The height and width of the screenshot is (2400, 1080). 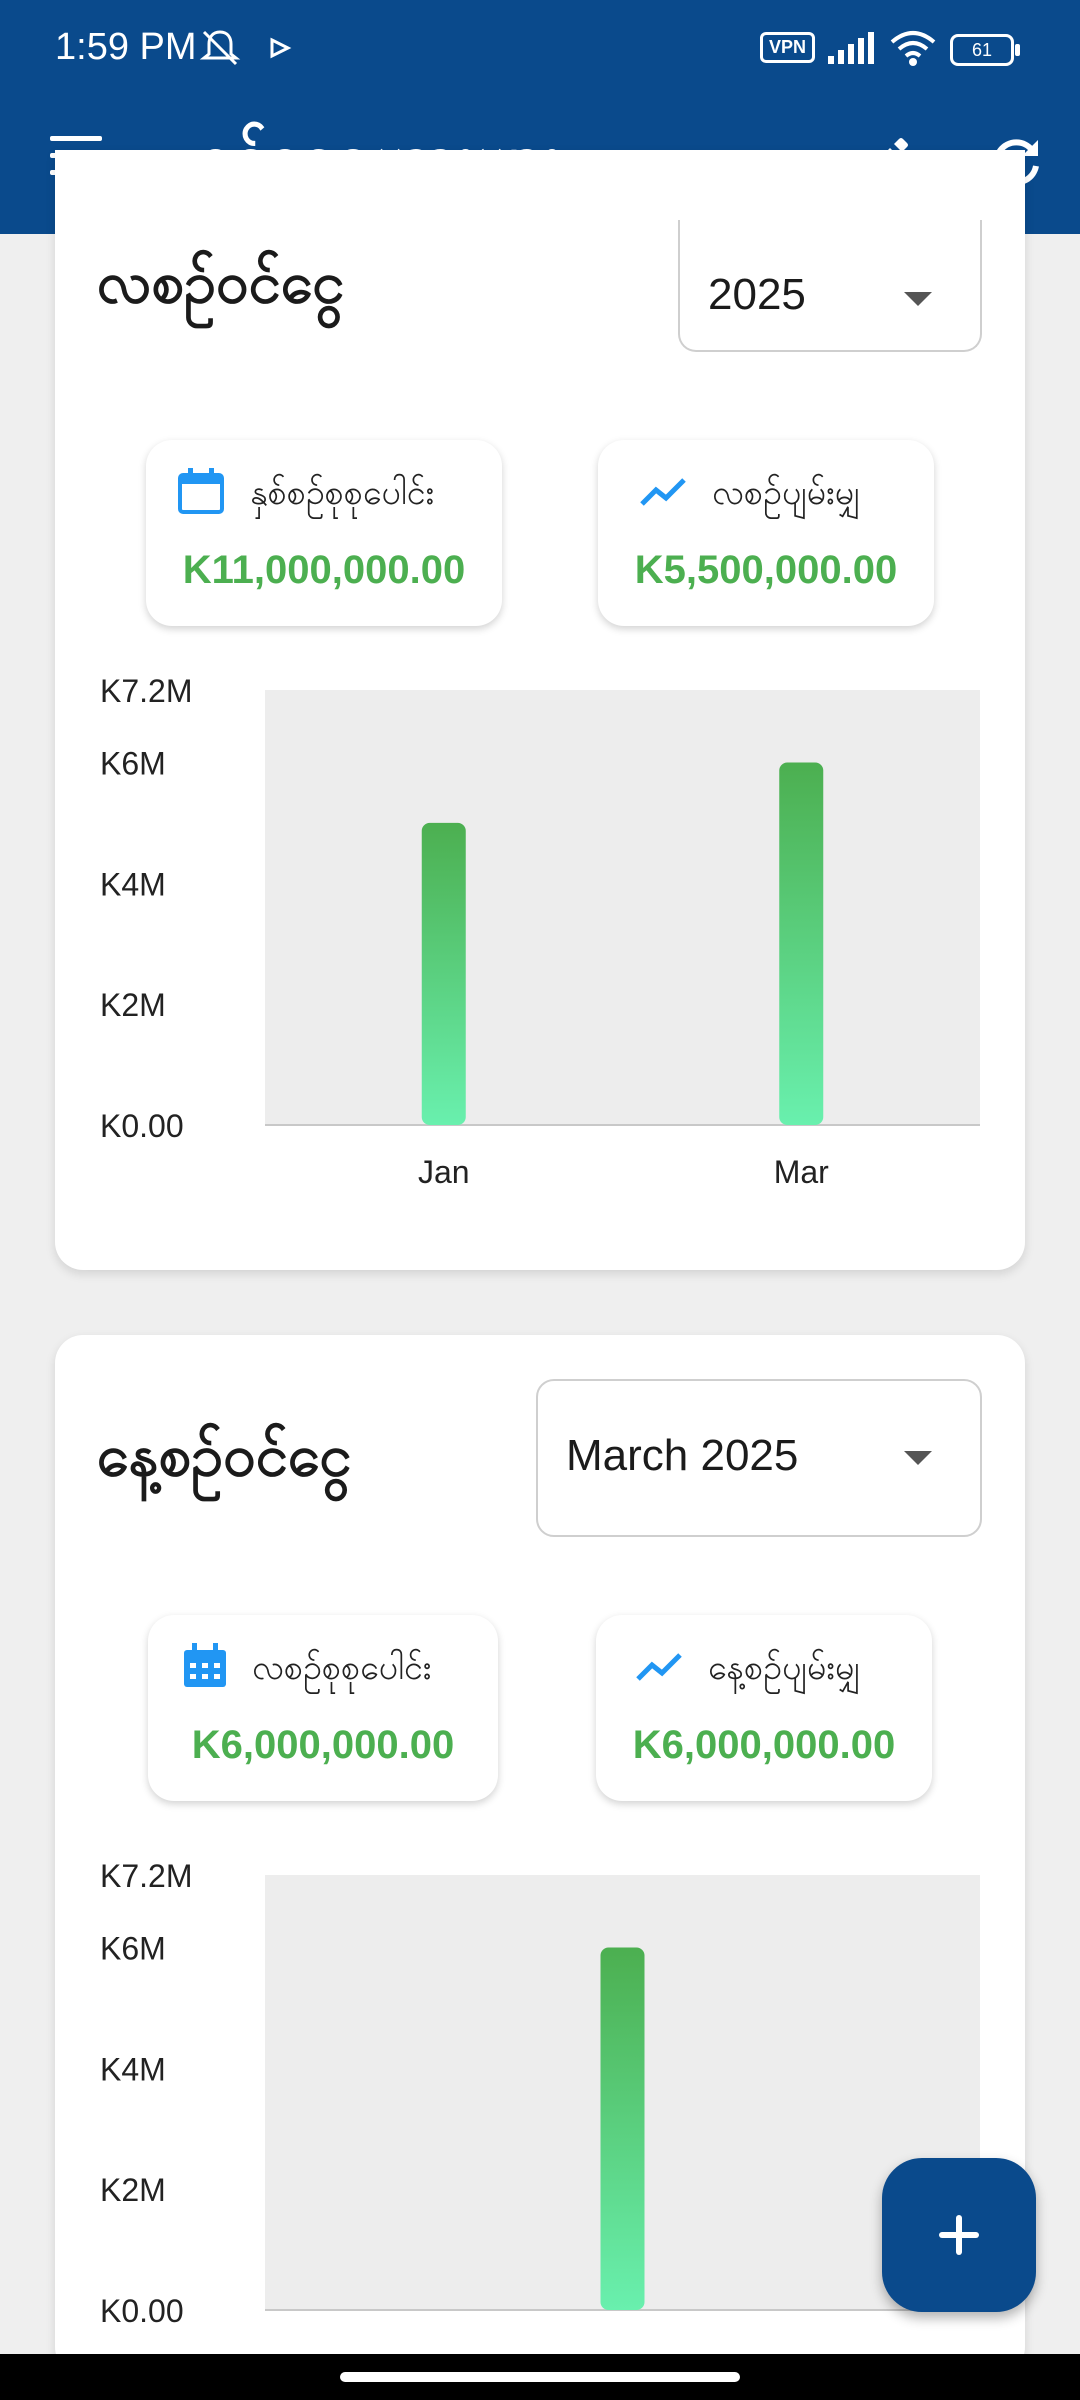 I want to click on status-bar: 1:59 PM VPN 61, so click(x=540, y=48).